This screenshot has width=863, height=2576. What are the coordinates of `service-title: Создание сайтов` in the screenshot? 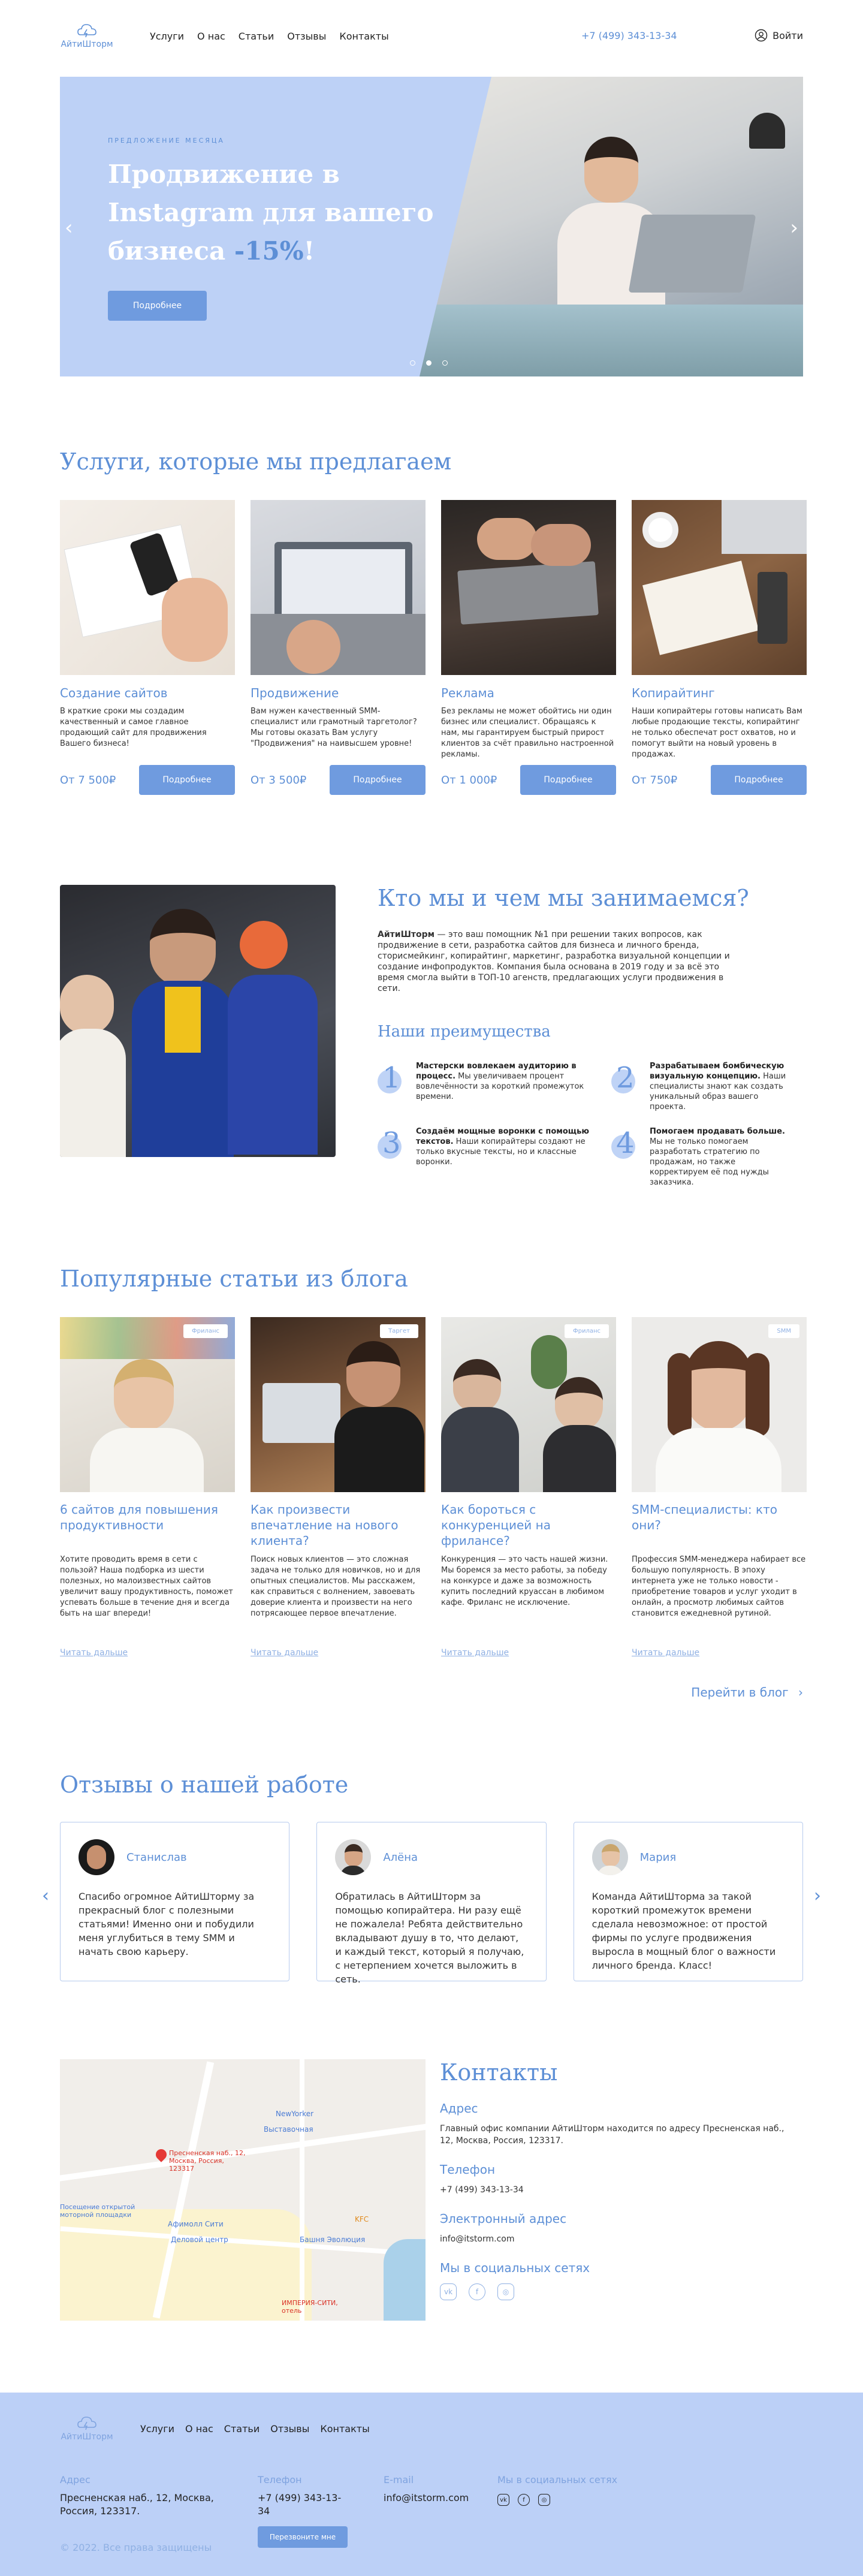 It's located at (114, 693).